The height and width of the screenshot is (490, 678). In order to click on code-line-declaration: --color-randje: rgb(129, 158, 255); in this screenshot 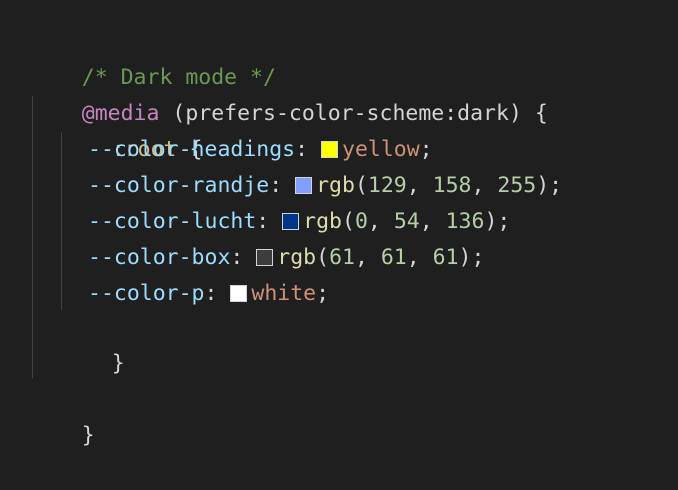, I will do `click(325, 186)`.